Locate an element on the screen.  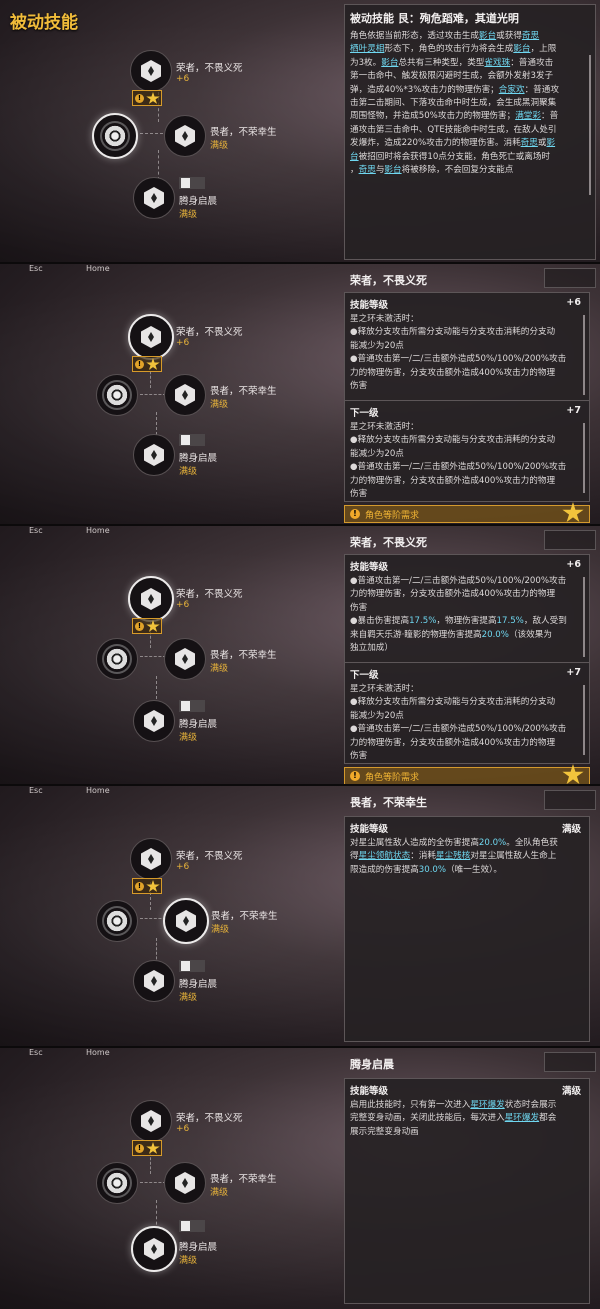
keyword-link: 星尘领航状态 is located at coordinates (385, 856).